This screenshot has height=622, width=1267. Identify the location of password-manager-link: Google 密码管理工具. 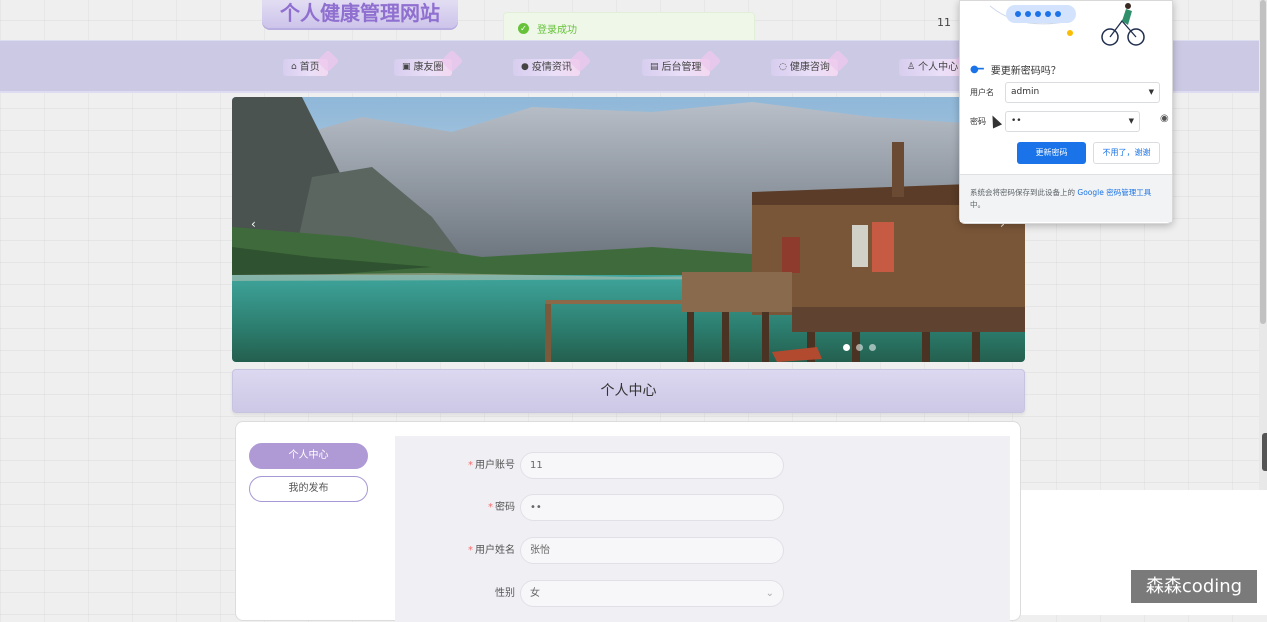
(1114, 192).